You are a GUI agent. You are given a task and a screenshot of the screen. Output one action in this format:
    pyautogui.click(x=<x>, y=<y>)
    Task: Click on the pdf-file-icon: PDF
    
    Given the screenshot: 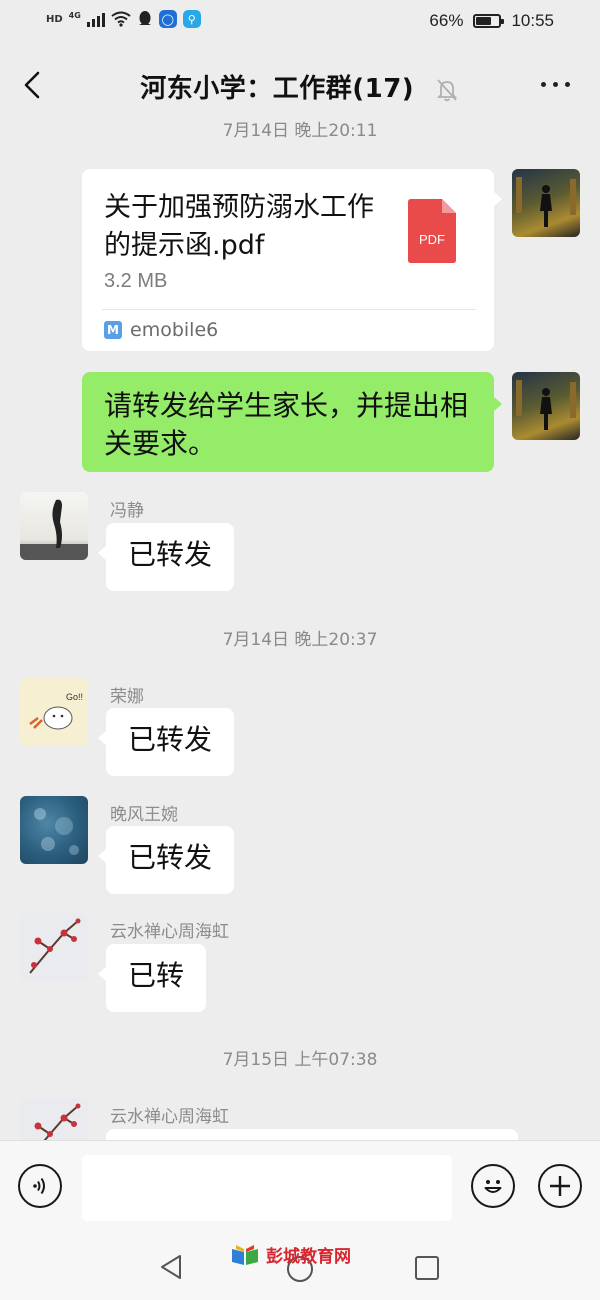 What is the action you would take?
    pyautogui.click(x=432, y=231)
    